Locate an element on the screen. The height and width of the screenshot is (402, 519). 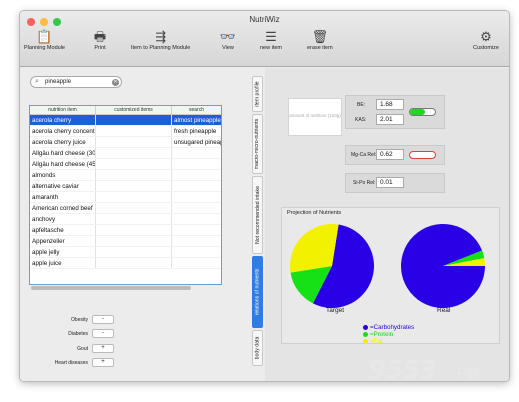
table-row: Allgäu hard cheese (45%) is located at coordinates (125, 164).